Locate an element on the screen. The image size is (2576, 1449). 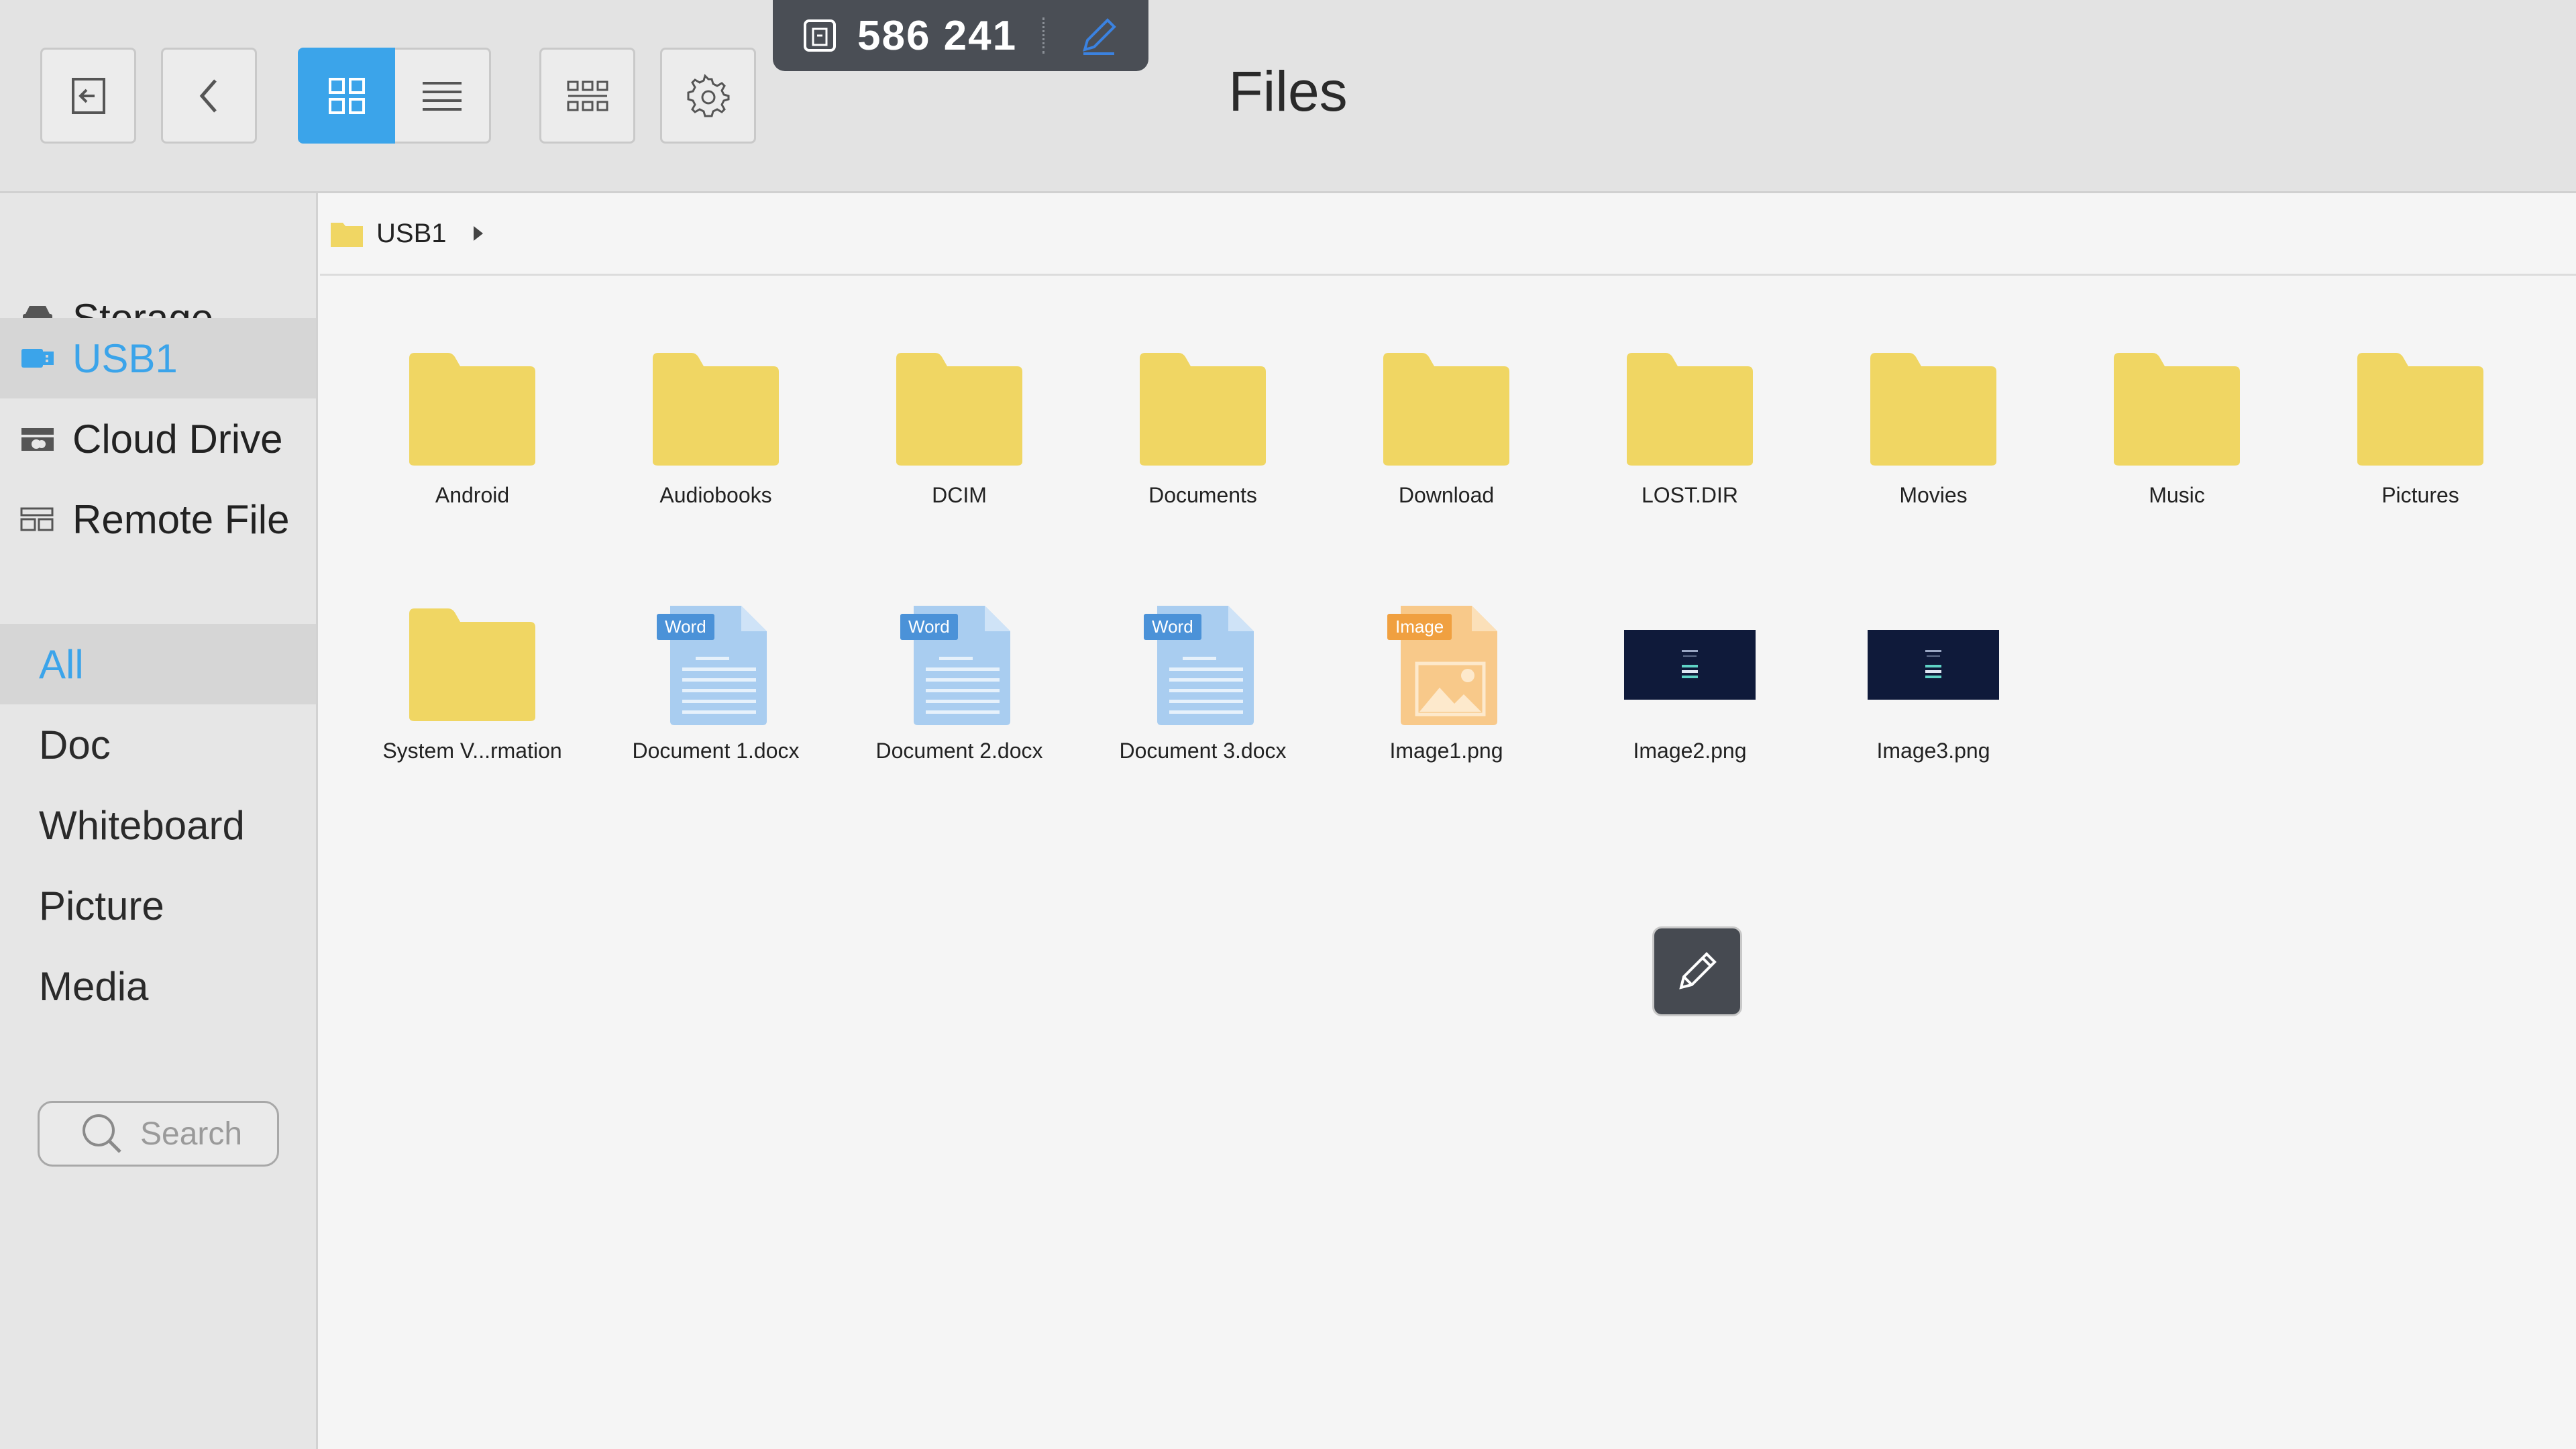
grid-view-icon is located at coordinates (346, 95).